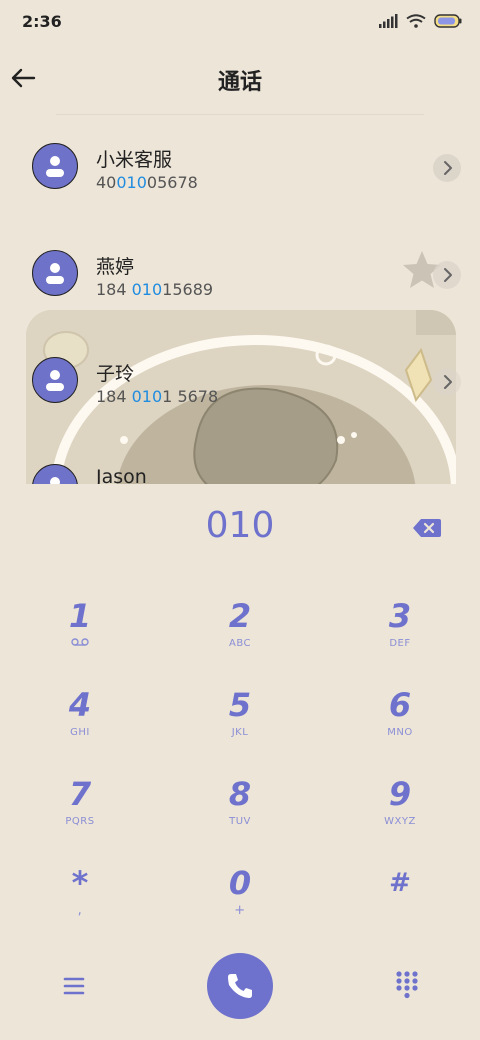 The image size is (480, 1040). Describe the element at coordinates (240, 525) in the screenshot. I see `dialed-number: 010` at that location.